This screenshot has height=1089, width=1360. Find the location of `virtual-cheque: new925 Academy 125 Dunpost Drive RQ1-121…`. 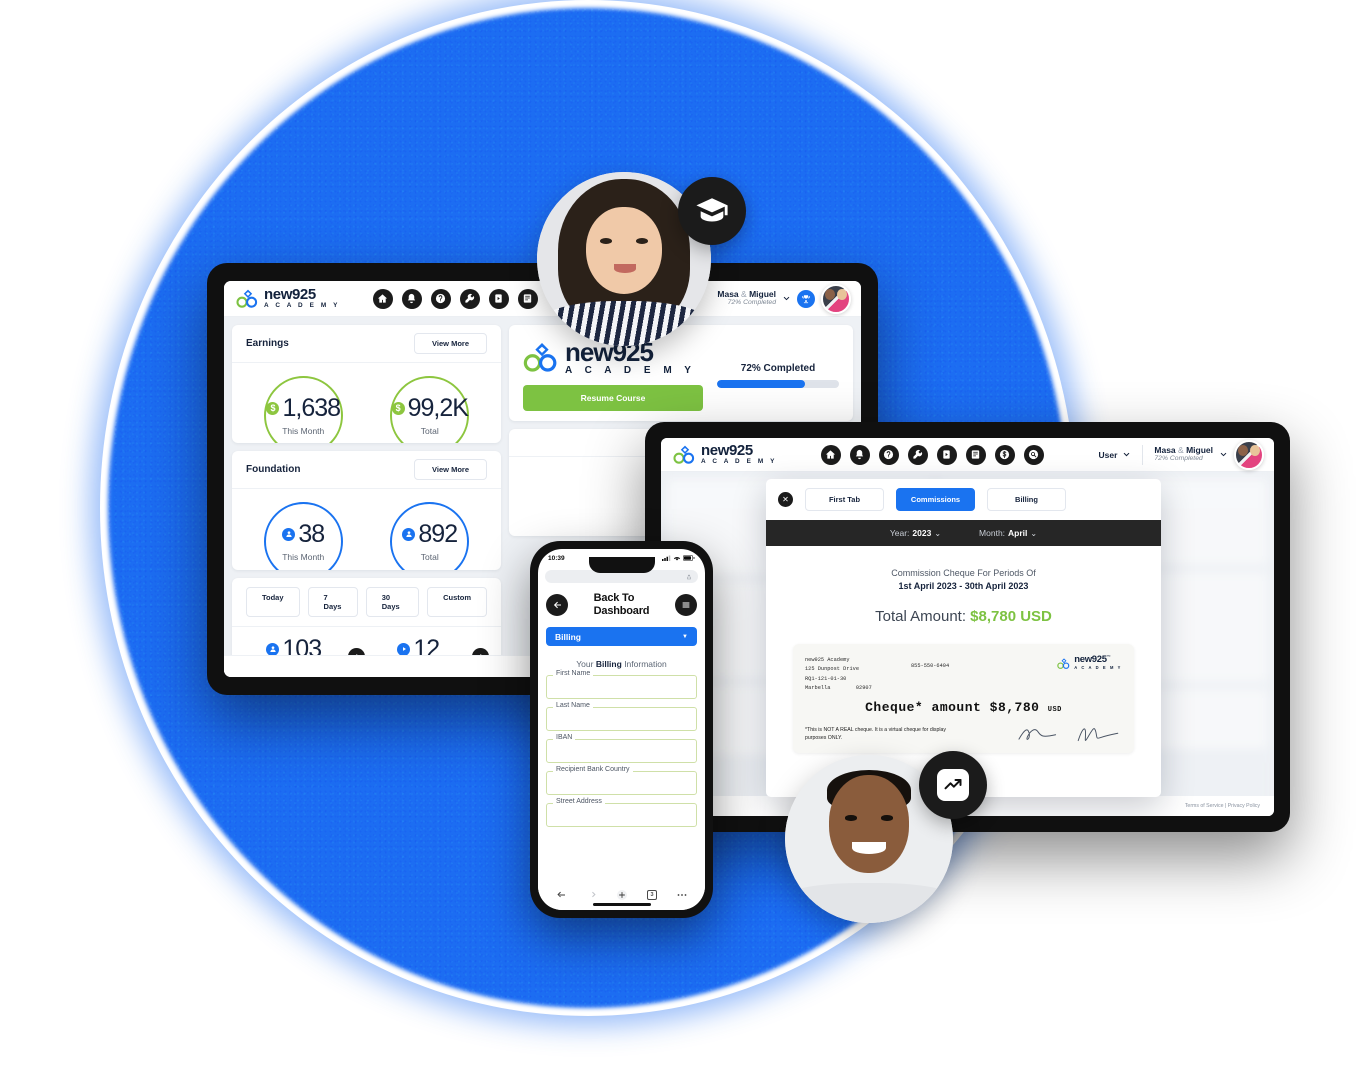

virtual-cheque: new925 Academy 125 Dunpost Drive RQ1-121… is located at coordinates (963, 698).